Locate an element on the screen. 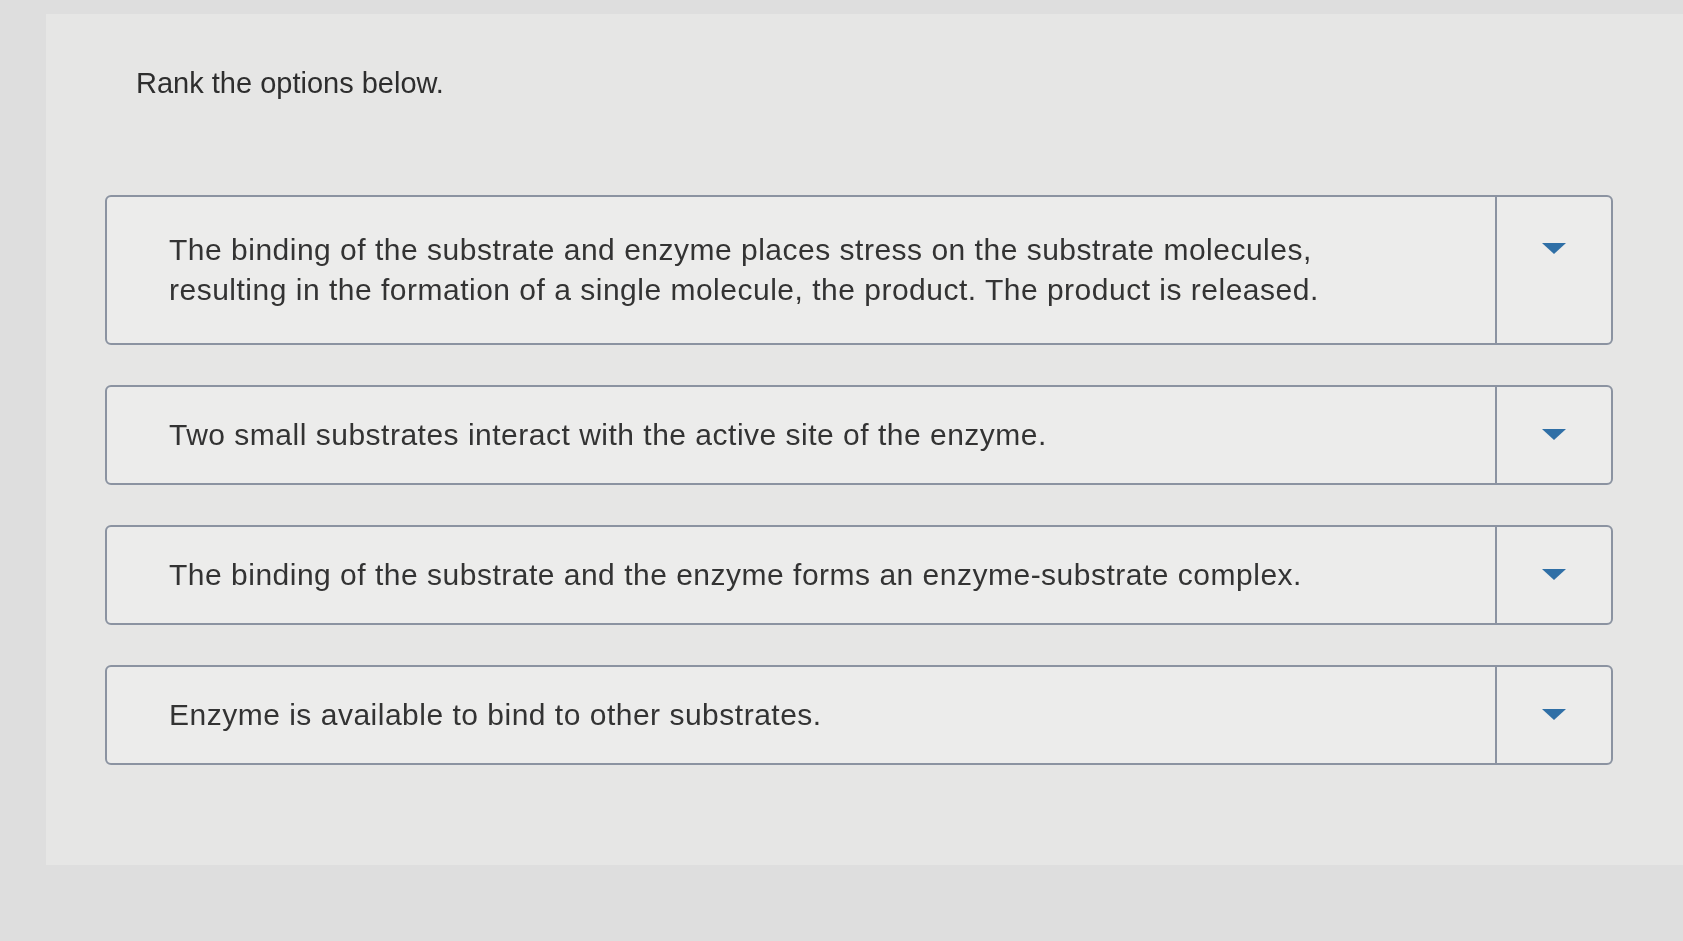  option-text: The binding of the substrate and enzyme places stress on the substrate molecules, resulting in the formation of a single molecule, the product. The product is released. is located at coordinates (744, 269).